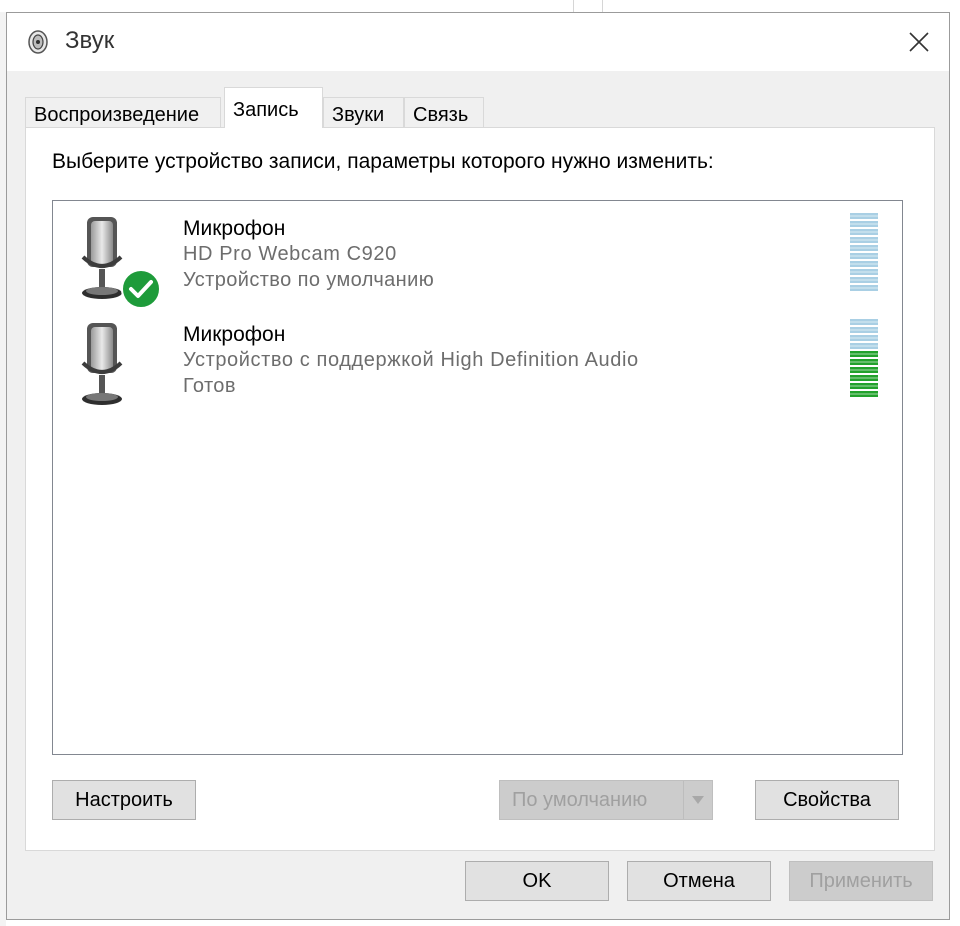 This screenshot has height=926, width=960. I want to click on dropdown-arrow, so click(697, 800).